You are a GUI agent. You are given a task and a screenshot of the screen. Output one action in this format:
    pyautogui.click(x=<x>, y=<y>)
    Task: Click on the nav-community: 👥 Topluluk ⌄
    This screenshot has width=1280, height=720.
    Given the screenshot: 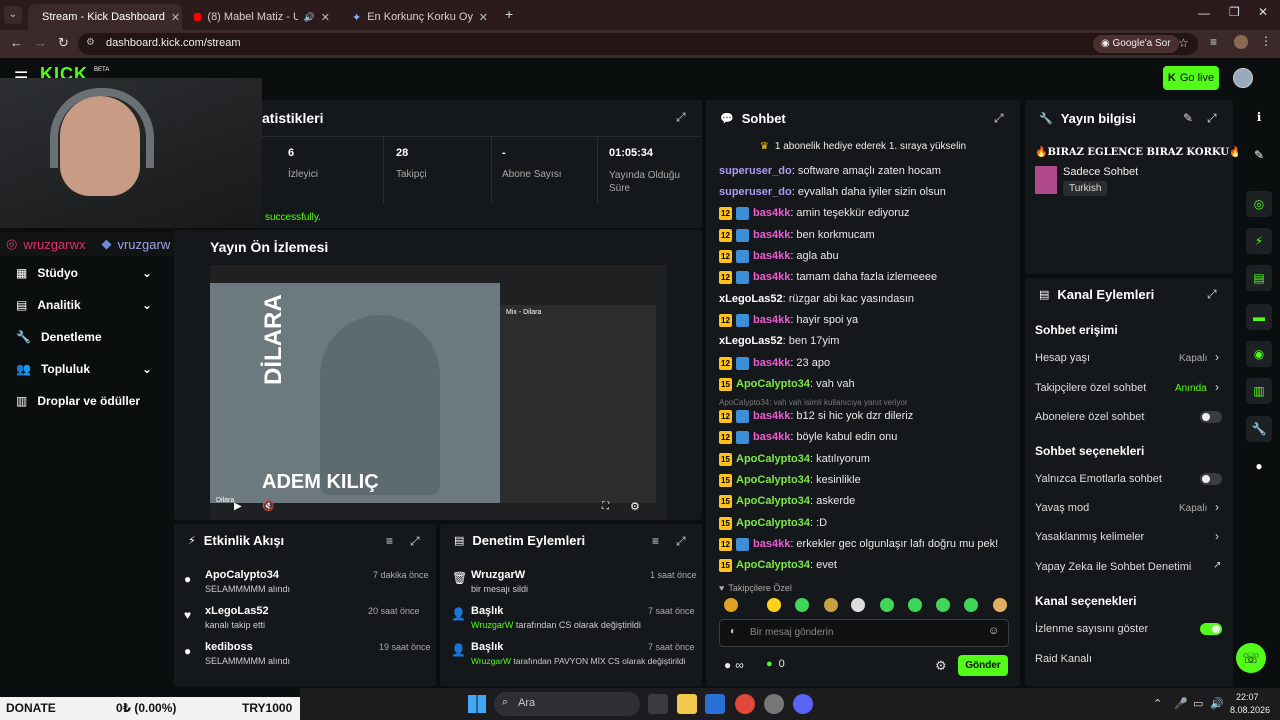 What is the action you would take?
    pyautogui.click(x=84, y=369)
    